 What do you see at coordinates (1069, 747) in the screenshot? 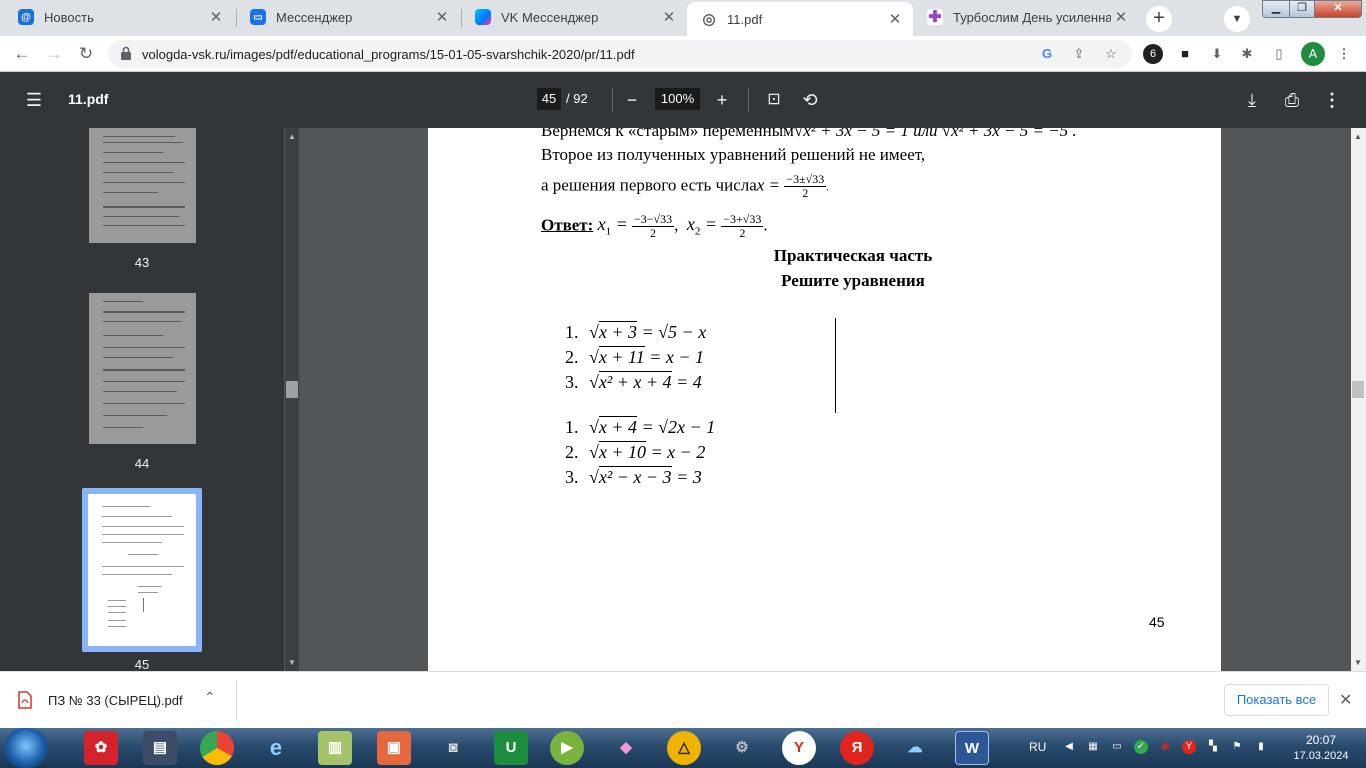
I see `volume-icon: ◀` at bounding box center [1069, 747].